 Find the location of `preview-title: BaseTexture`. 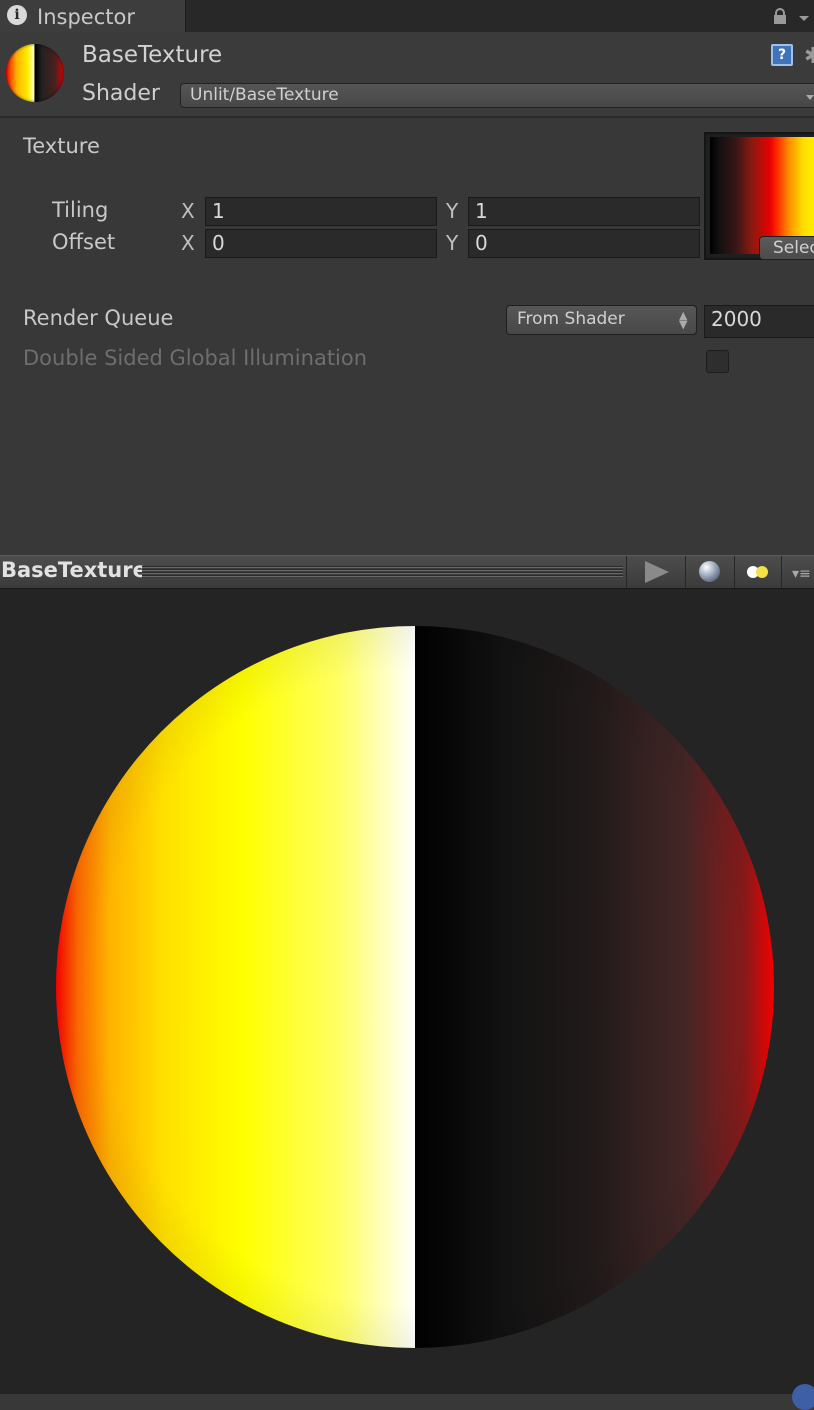

preview-title: BaseTexture is located at coordinates (74, 570).